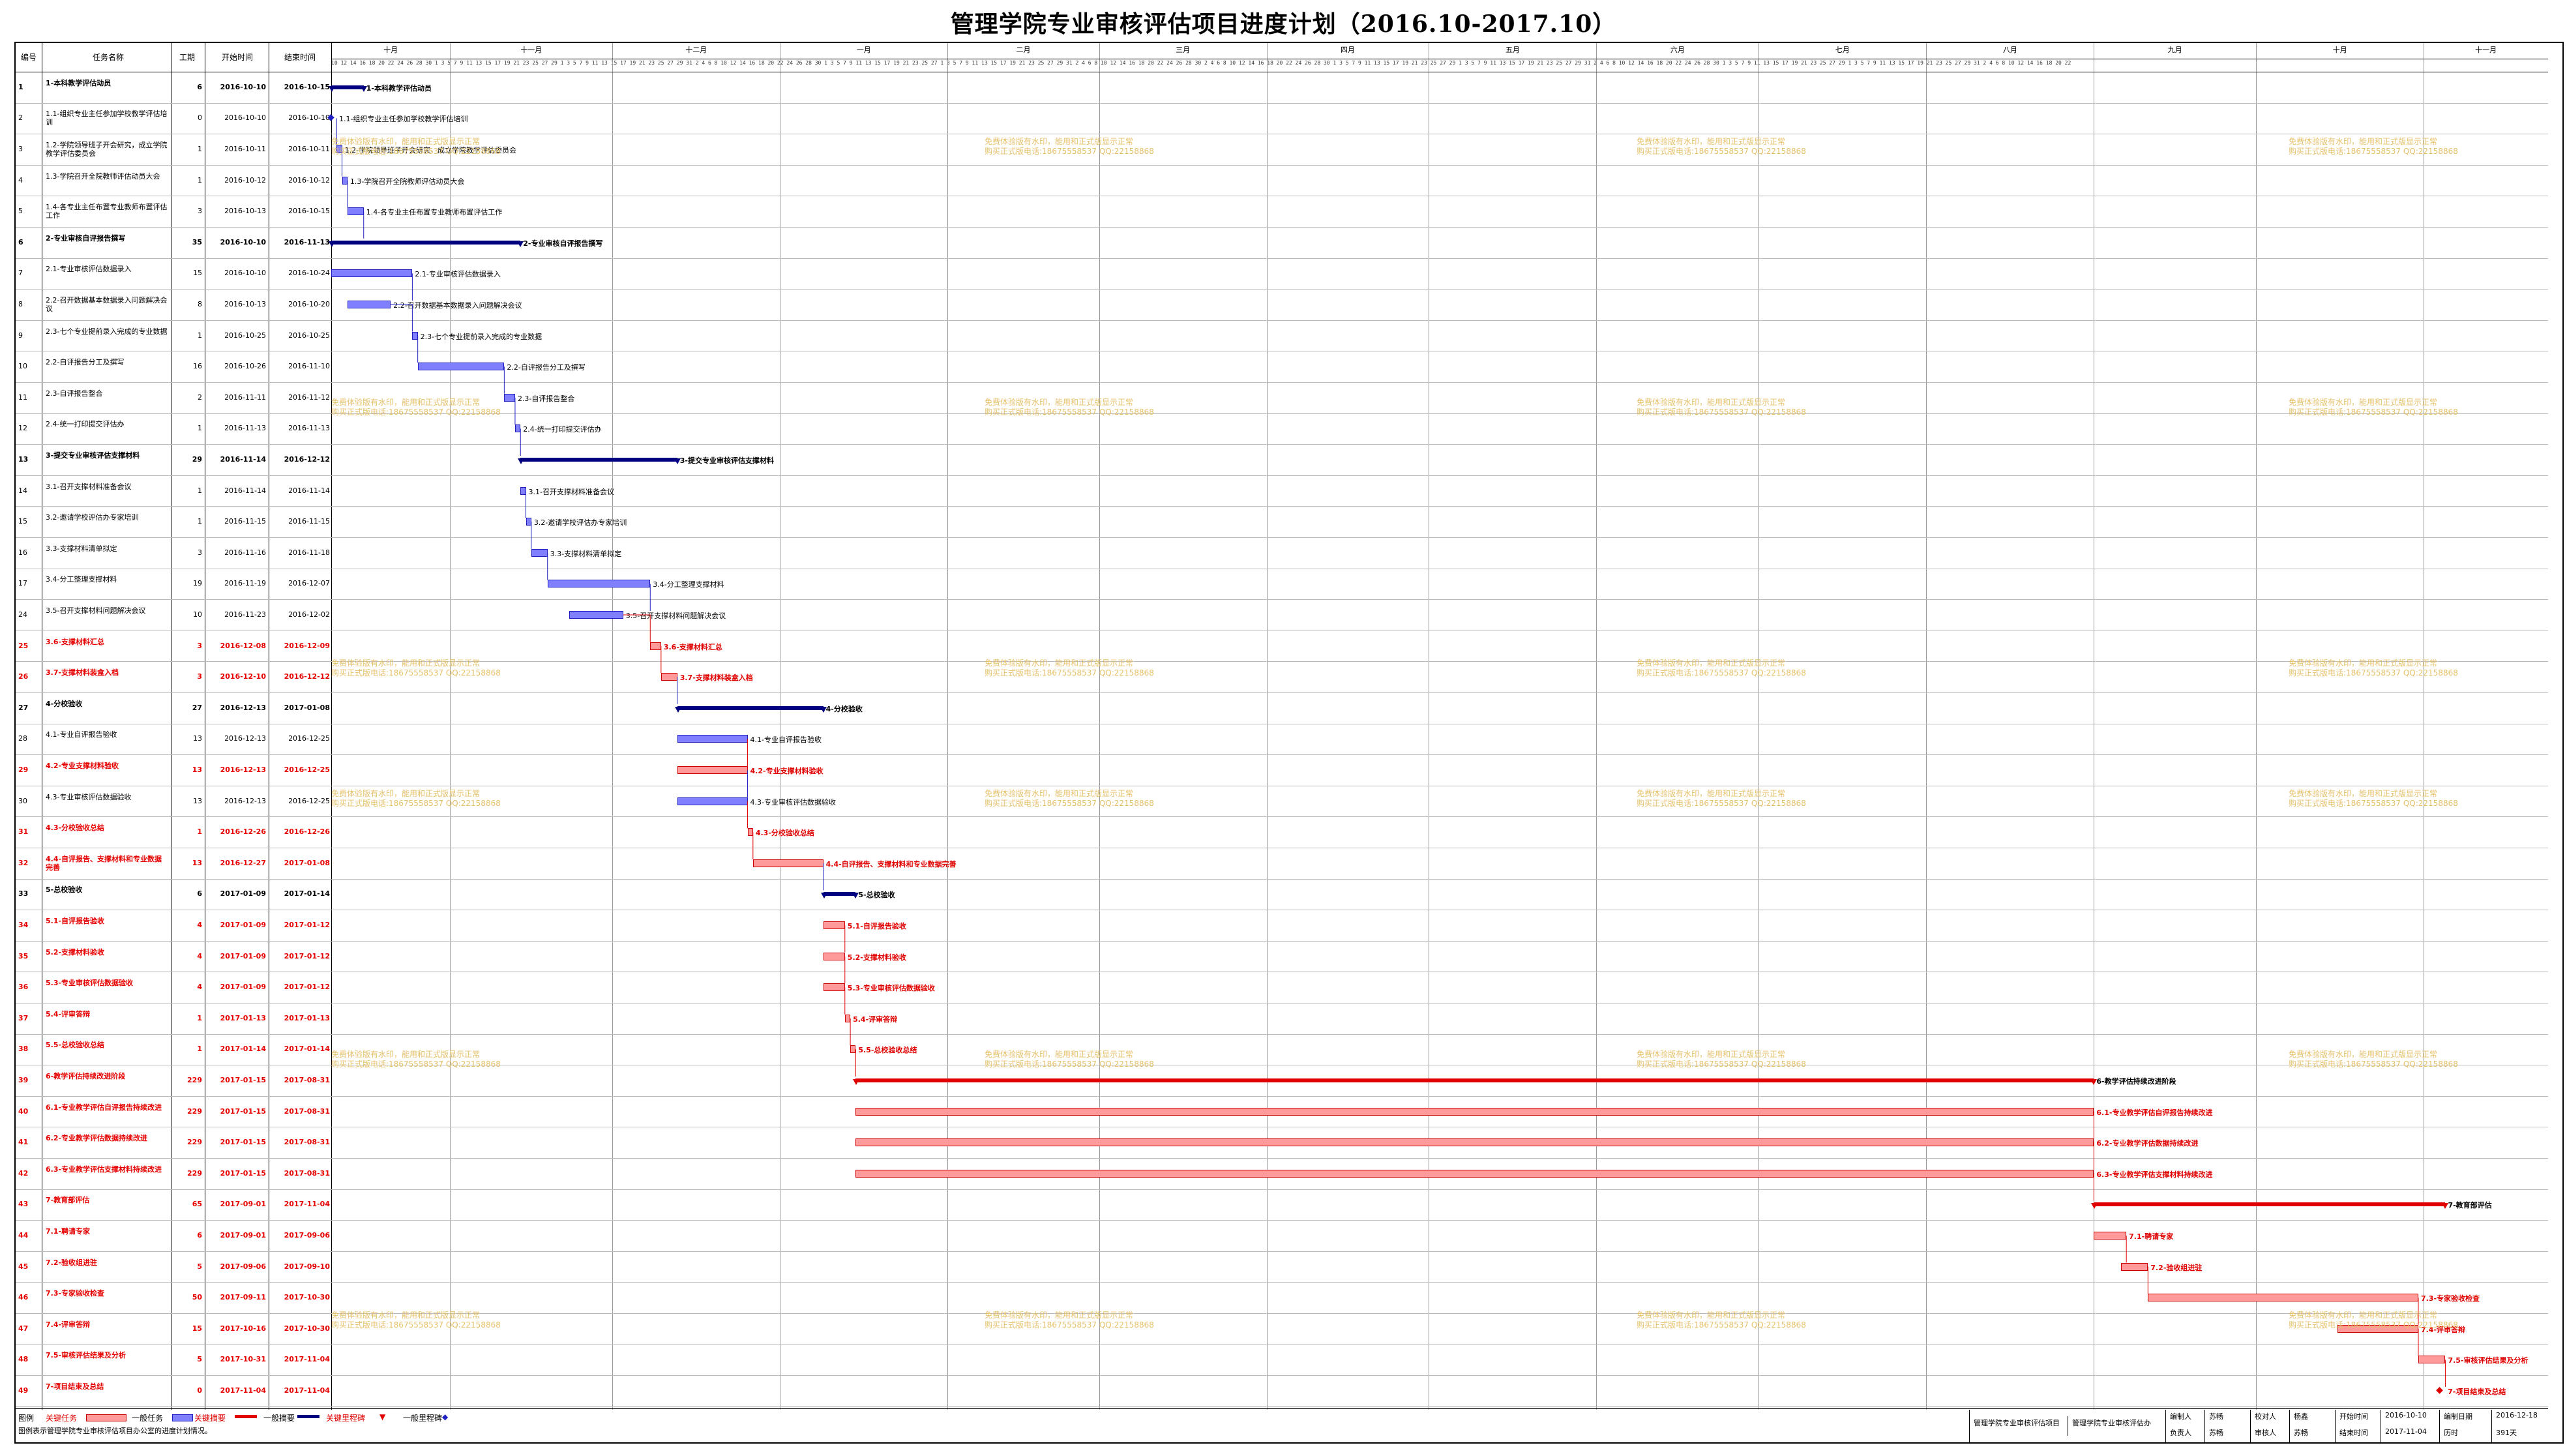 Image resolution: width=2567 pixels, height=1456 pixels. Describe the element at coordinates (246, 1416) in the screenshot. I see `legend-crit-summary-swatch` at that location.